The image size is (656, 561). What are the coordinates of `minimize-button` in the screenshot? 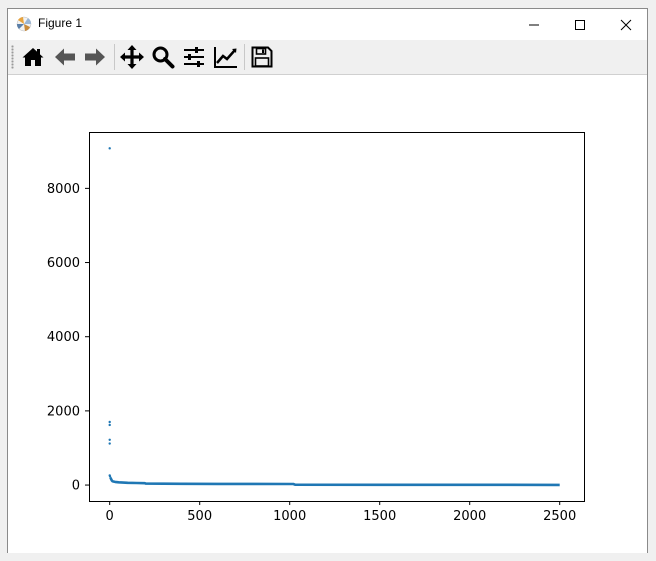 It's located at (534, 24).